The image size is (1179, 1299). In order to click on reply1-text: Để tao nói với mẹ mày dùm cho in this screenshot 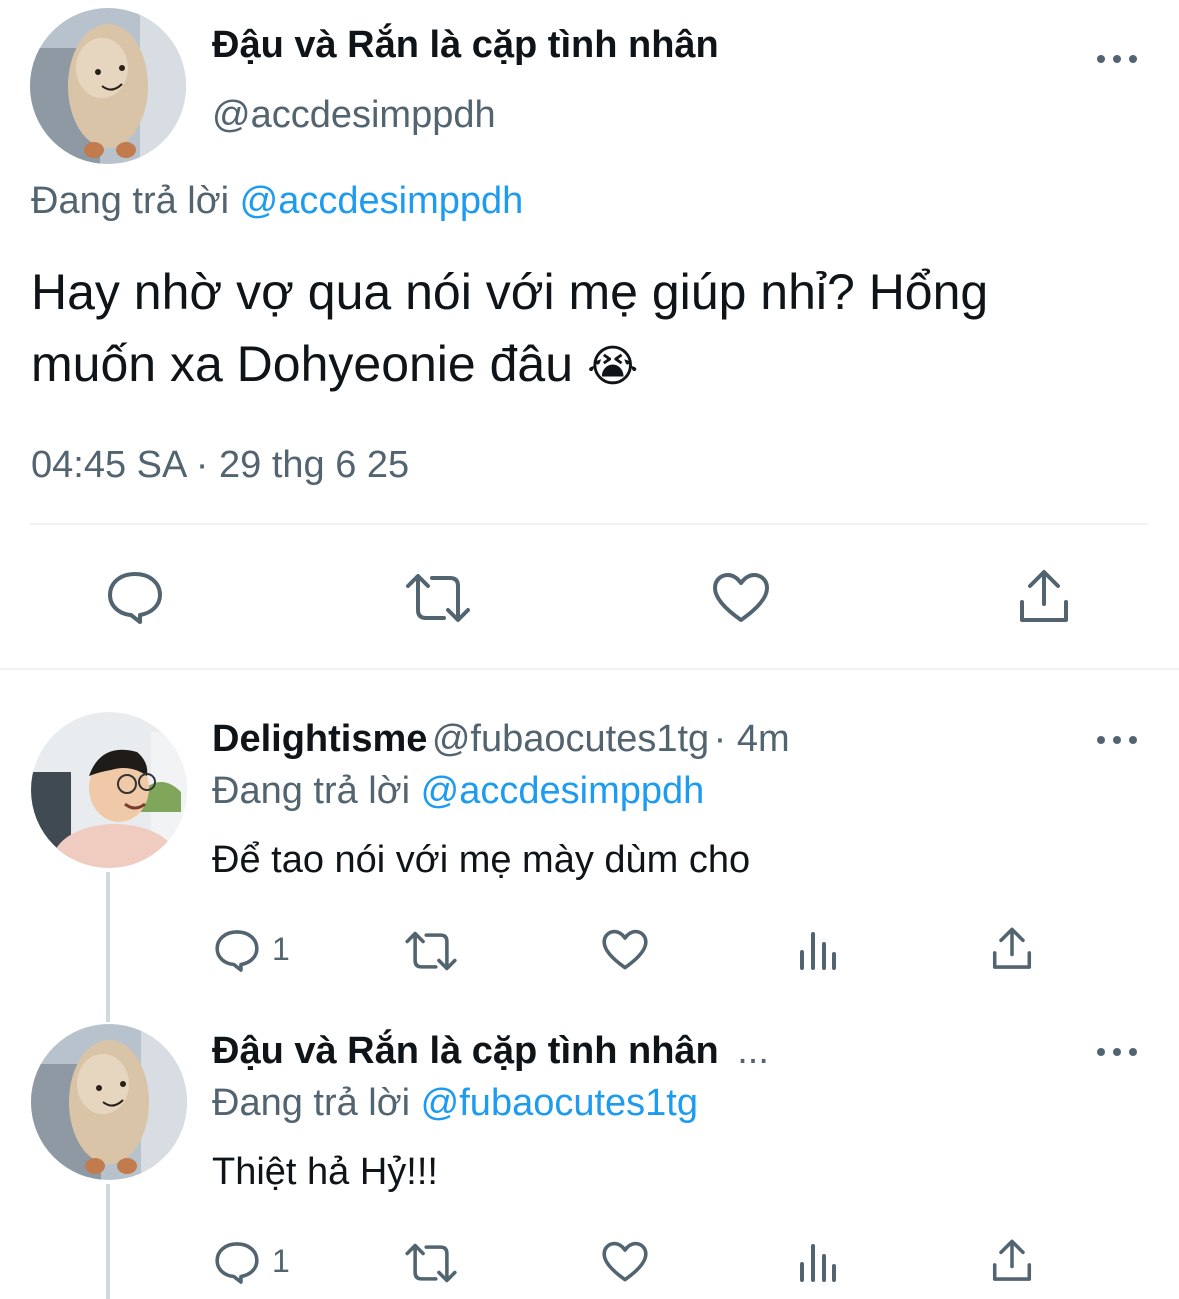, I will do `click(481, 860)`.